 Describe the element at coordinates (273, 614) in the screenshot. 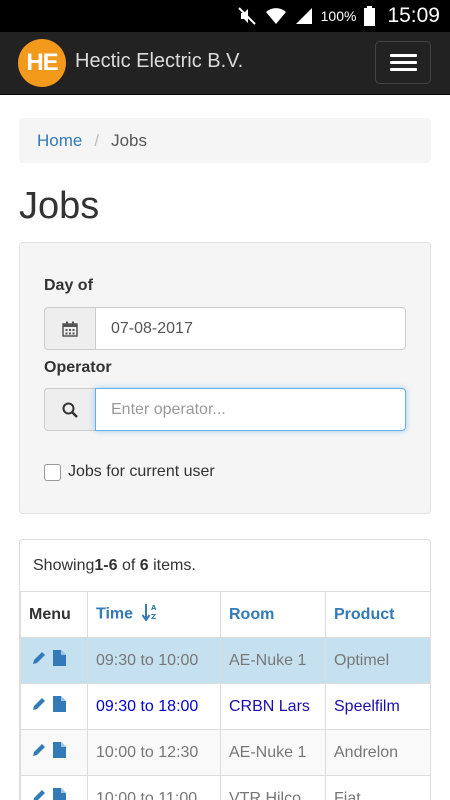

I see `column-header-room: Room` at that location.